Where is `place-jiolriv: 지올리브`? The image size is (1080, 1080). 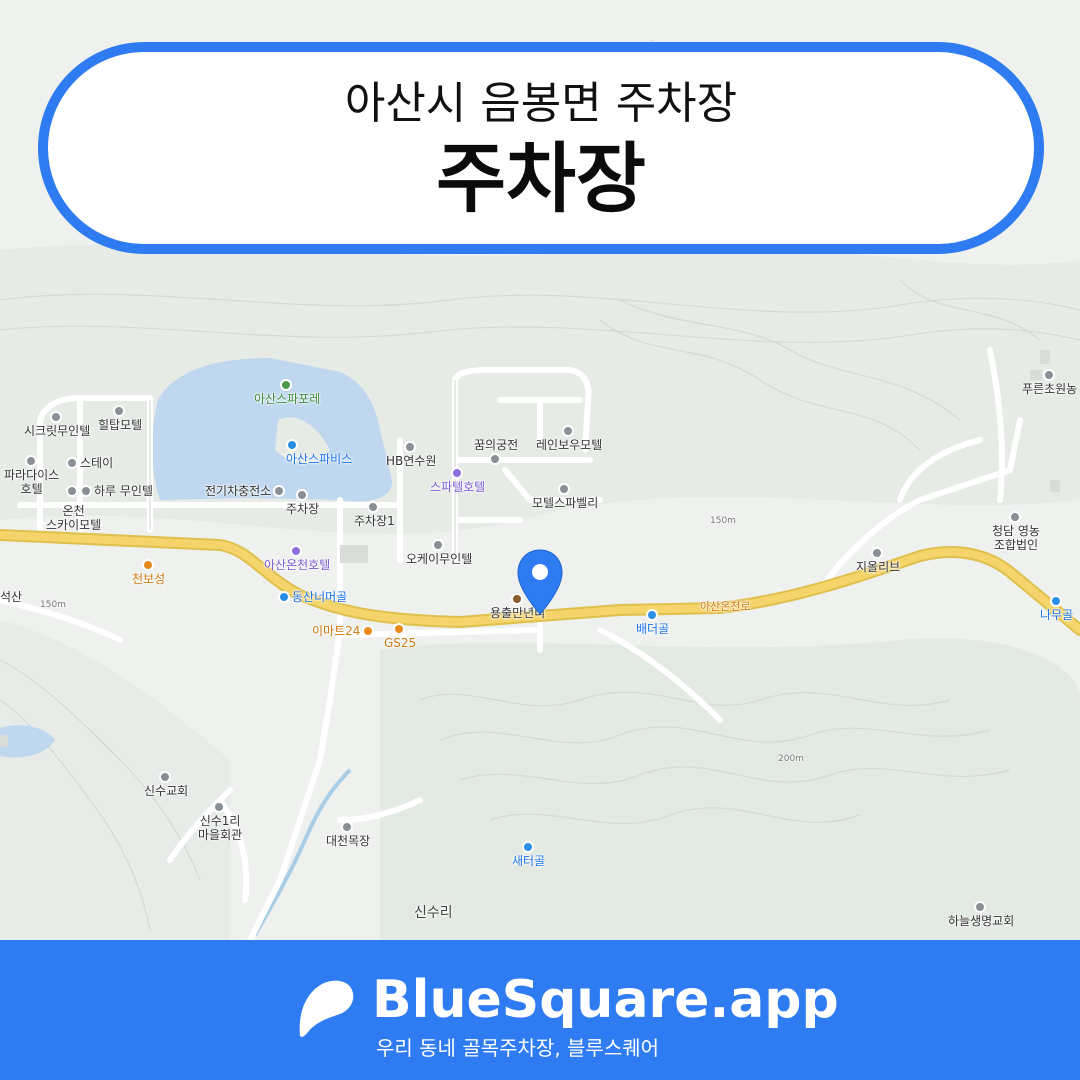
place-jiolriv: 지올리브 is located at coordinates (878, 560).